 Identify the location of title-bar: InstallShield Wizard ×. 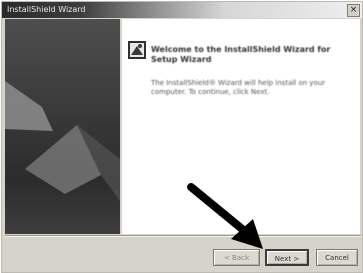
(182, 10).